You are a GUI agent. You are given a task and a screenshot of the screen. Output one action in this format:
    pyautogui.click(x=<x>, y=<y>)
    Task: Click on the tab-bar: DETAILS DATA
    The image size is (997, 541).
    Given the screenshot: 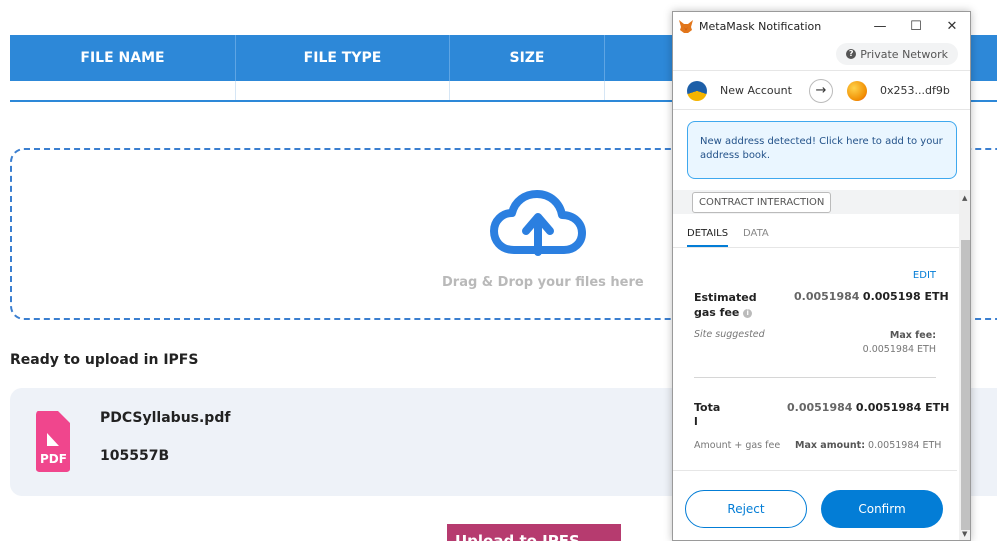 What is the action you would take?
    pyautogui.click(x=821, y=231)
    